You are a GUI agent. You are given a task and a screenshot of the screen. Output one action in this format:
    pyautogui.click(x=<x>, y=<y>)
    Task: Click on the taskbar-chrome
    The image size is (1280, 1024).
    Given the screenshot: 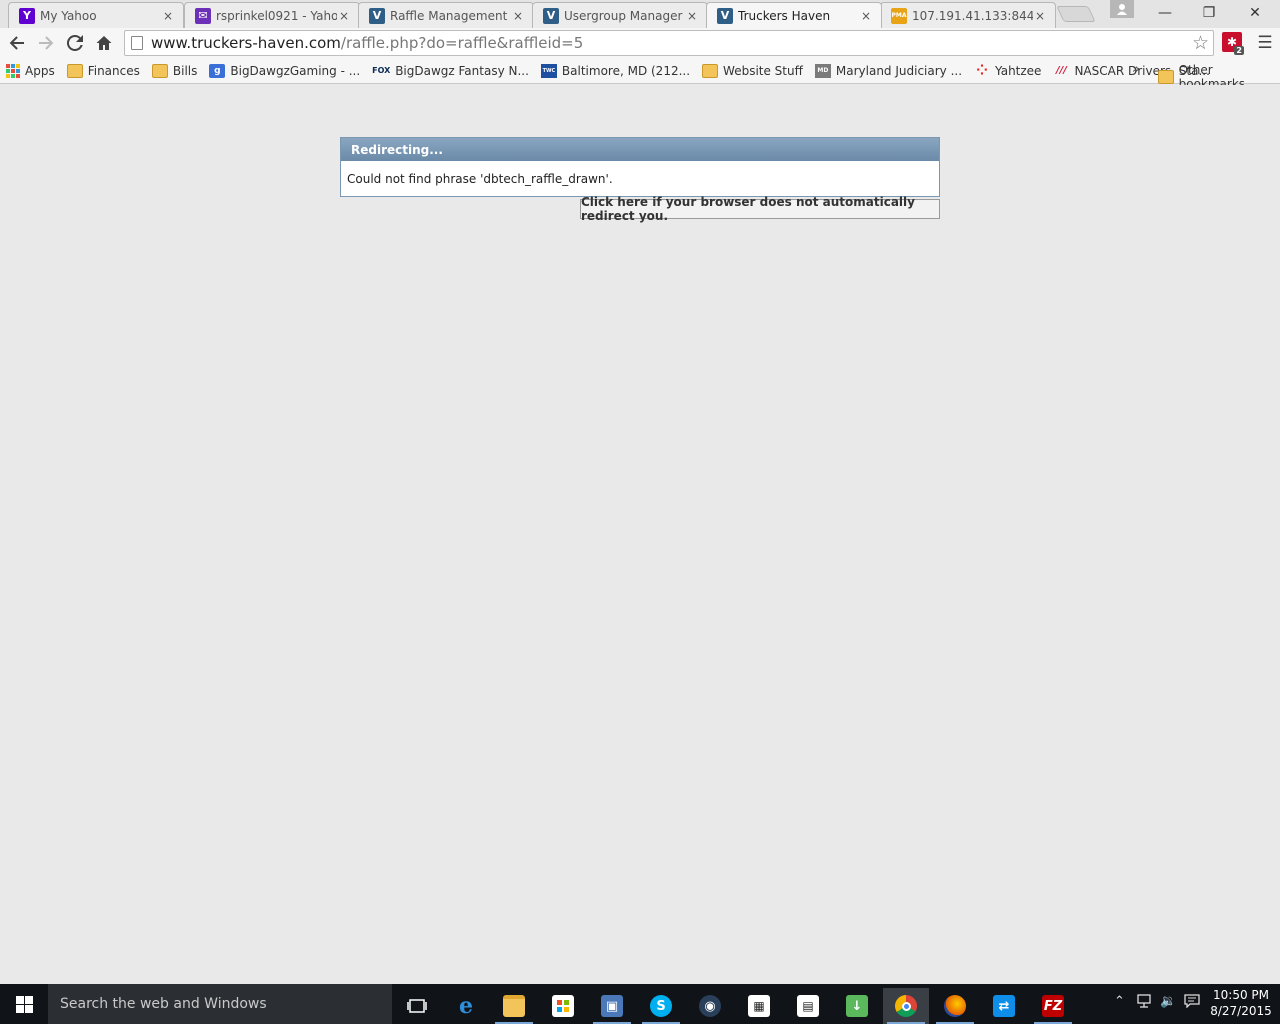 What is the action you would take?
    pyautogui.click(x=906, y=1006)
    